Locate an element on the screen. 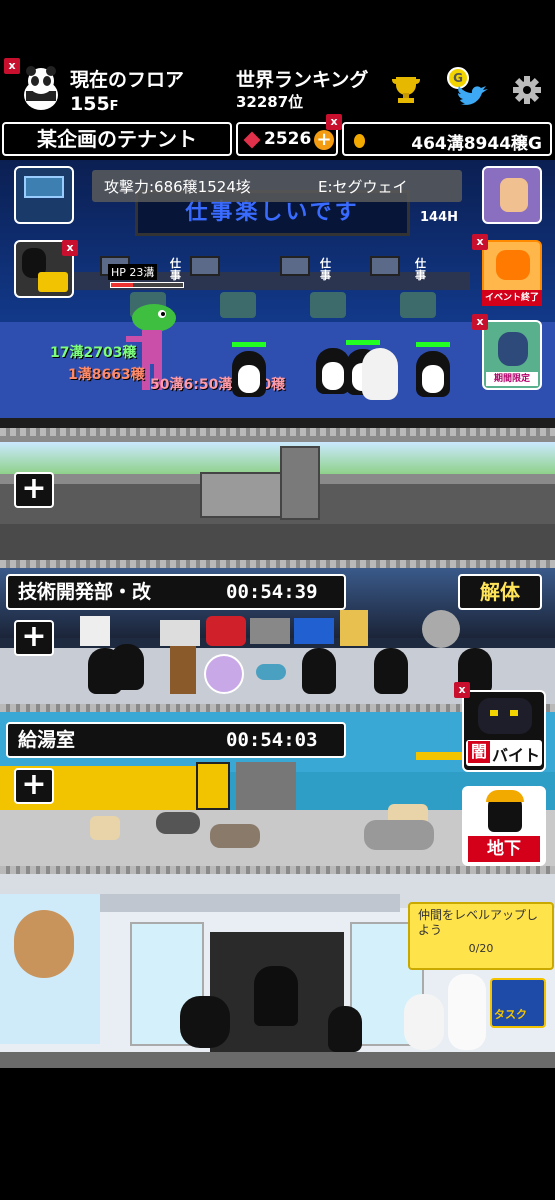  yami-char: 闇 is located at coordinates (479, 752).